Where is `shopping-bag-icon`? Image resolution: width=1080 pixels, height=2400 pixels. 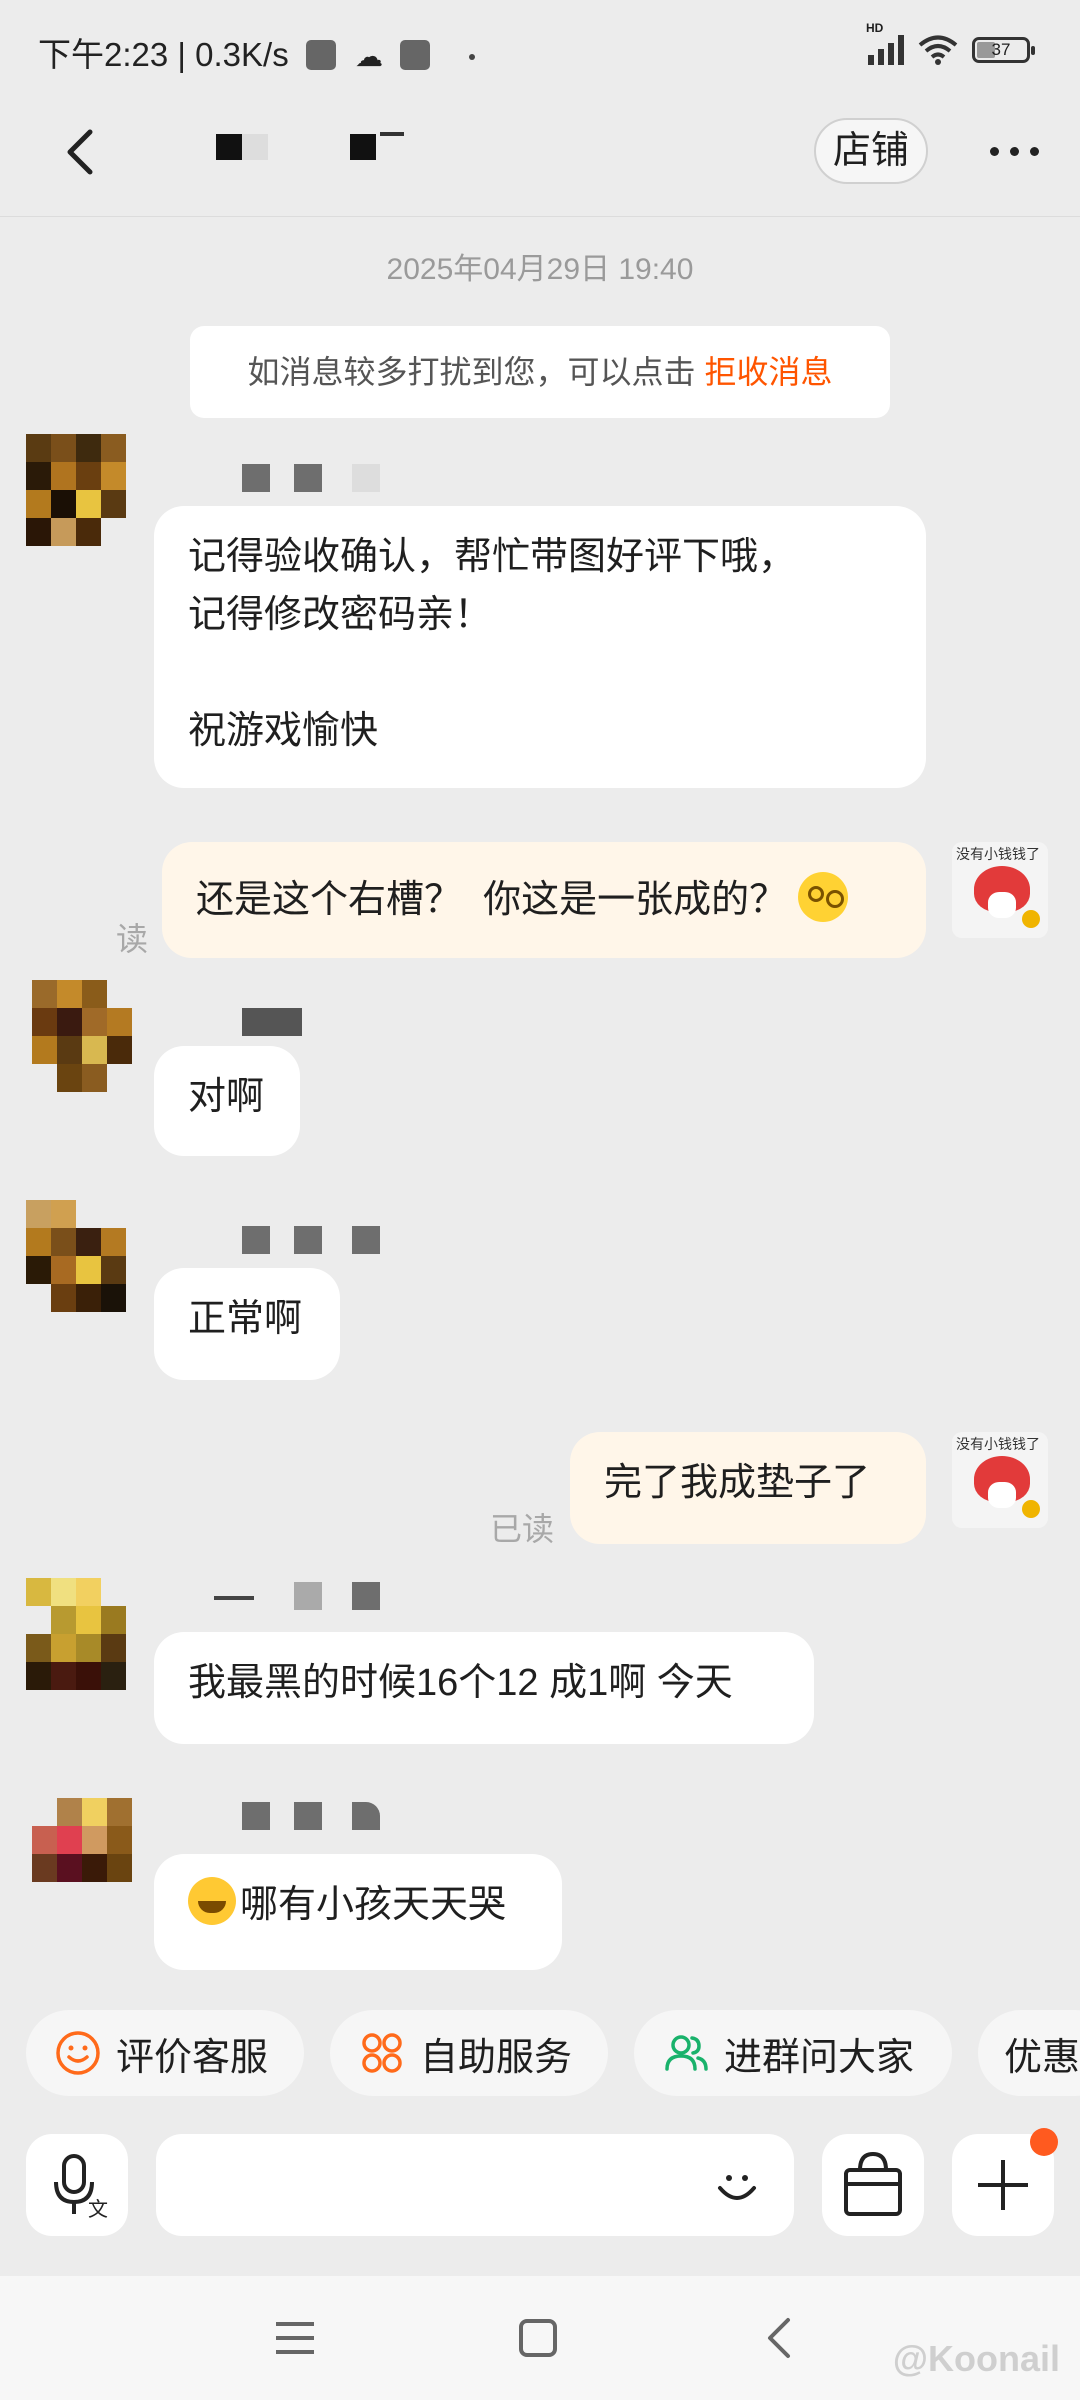 shopping-bag-icon is located at coordinates (873, 2183).